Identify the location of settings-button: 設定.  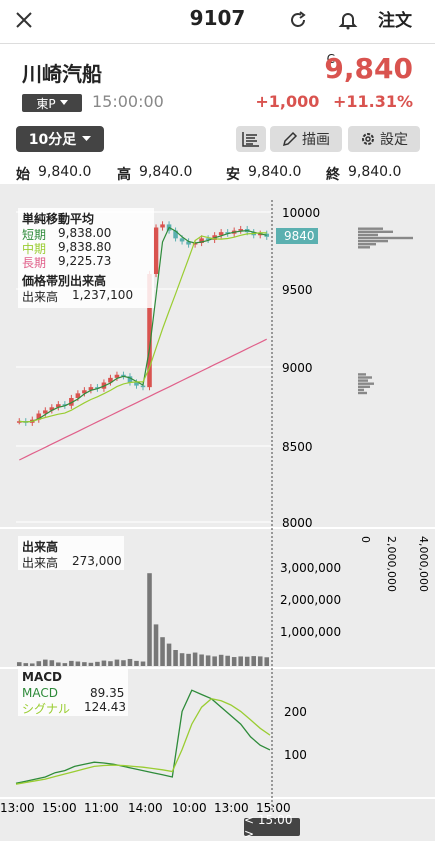
(384, 139).